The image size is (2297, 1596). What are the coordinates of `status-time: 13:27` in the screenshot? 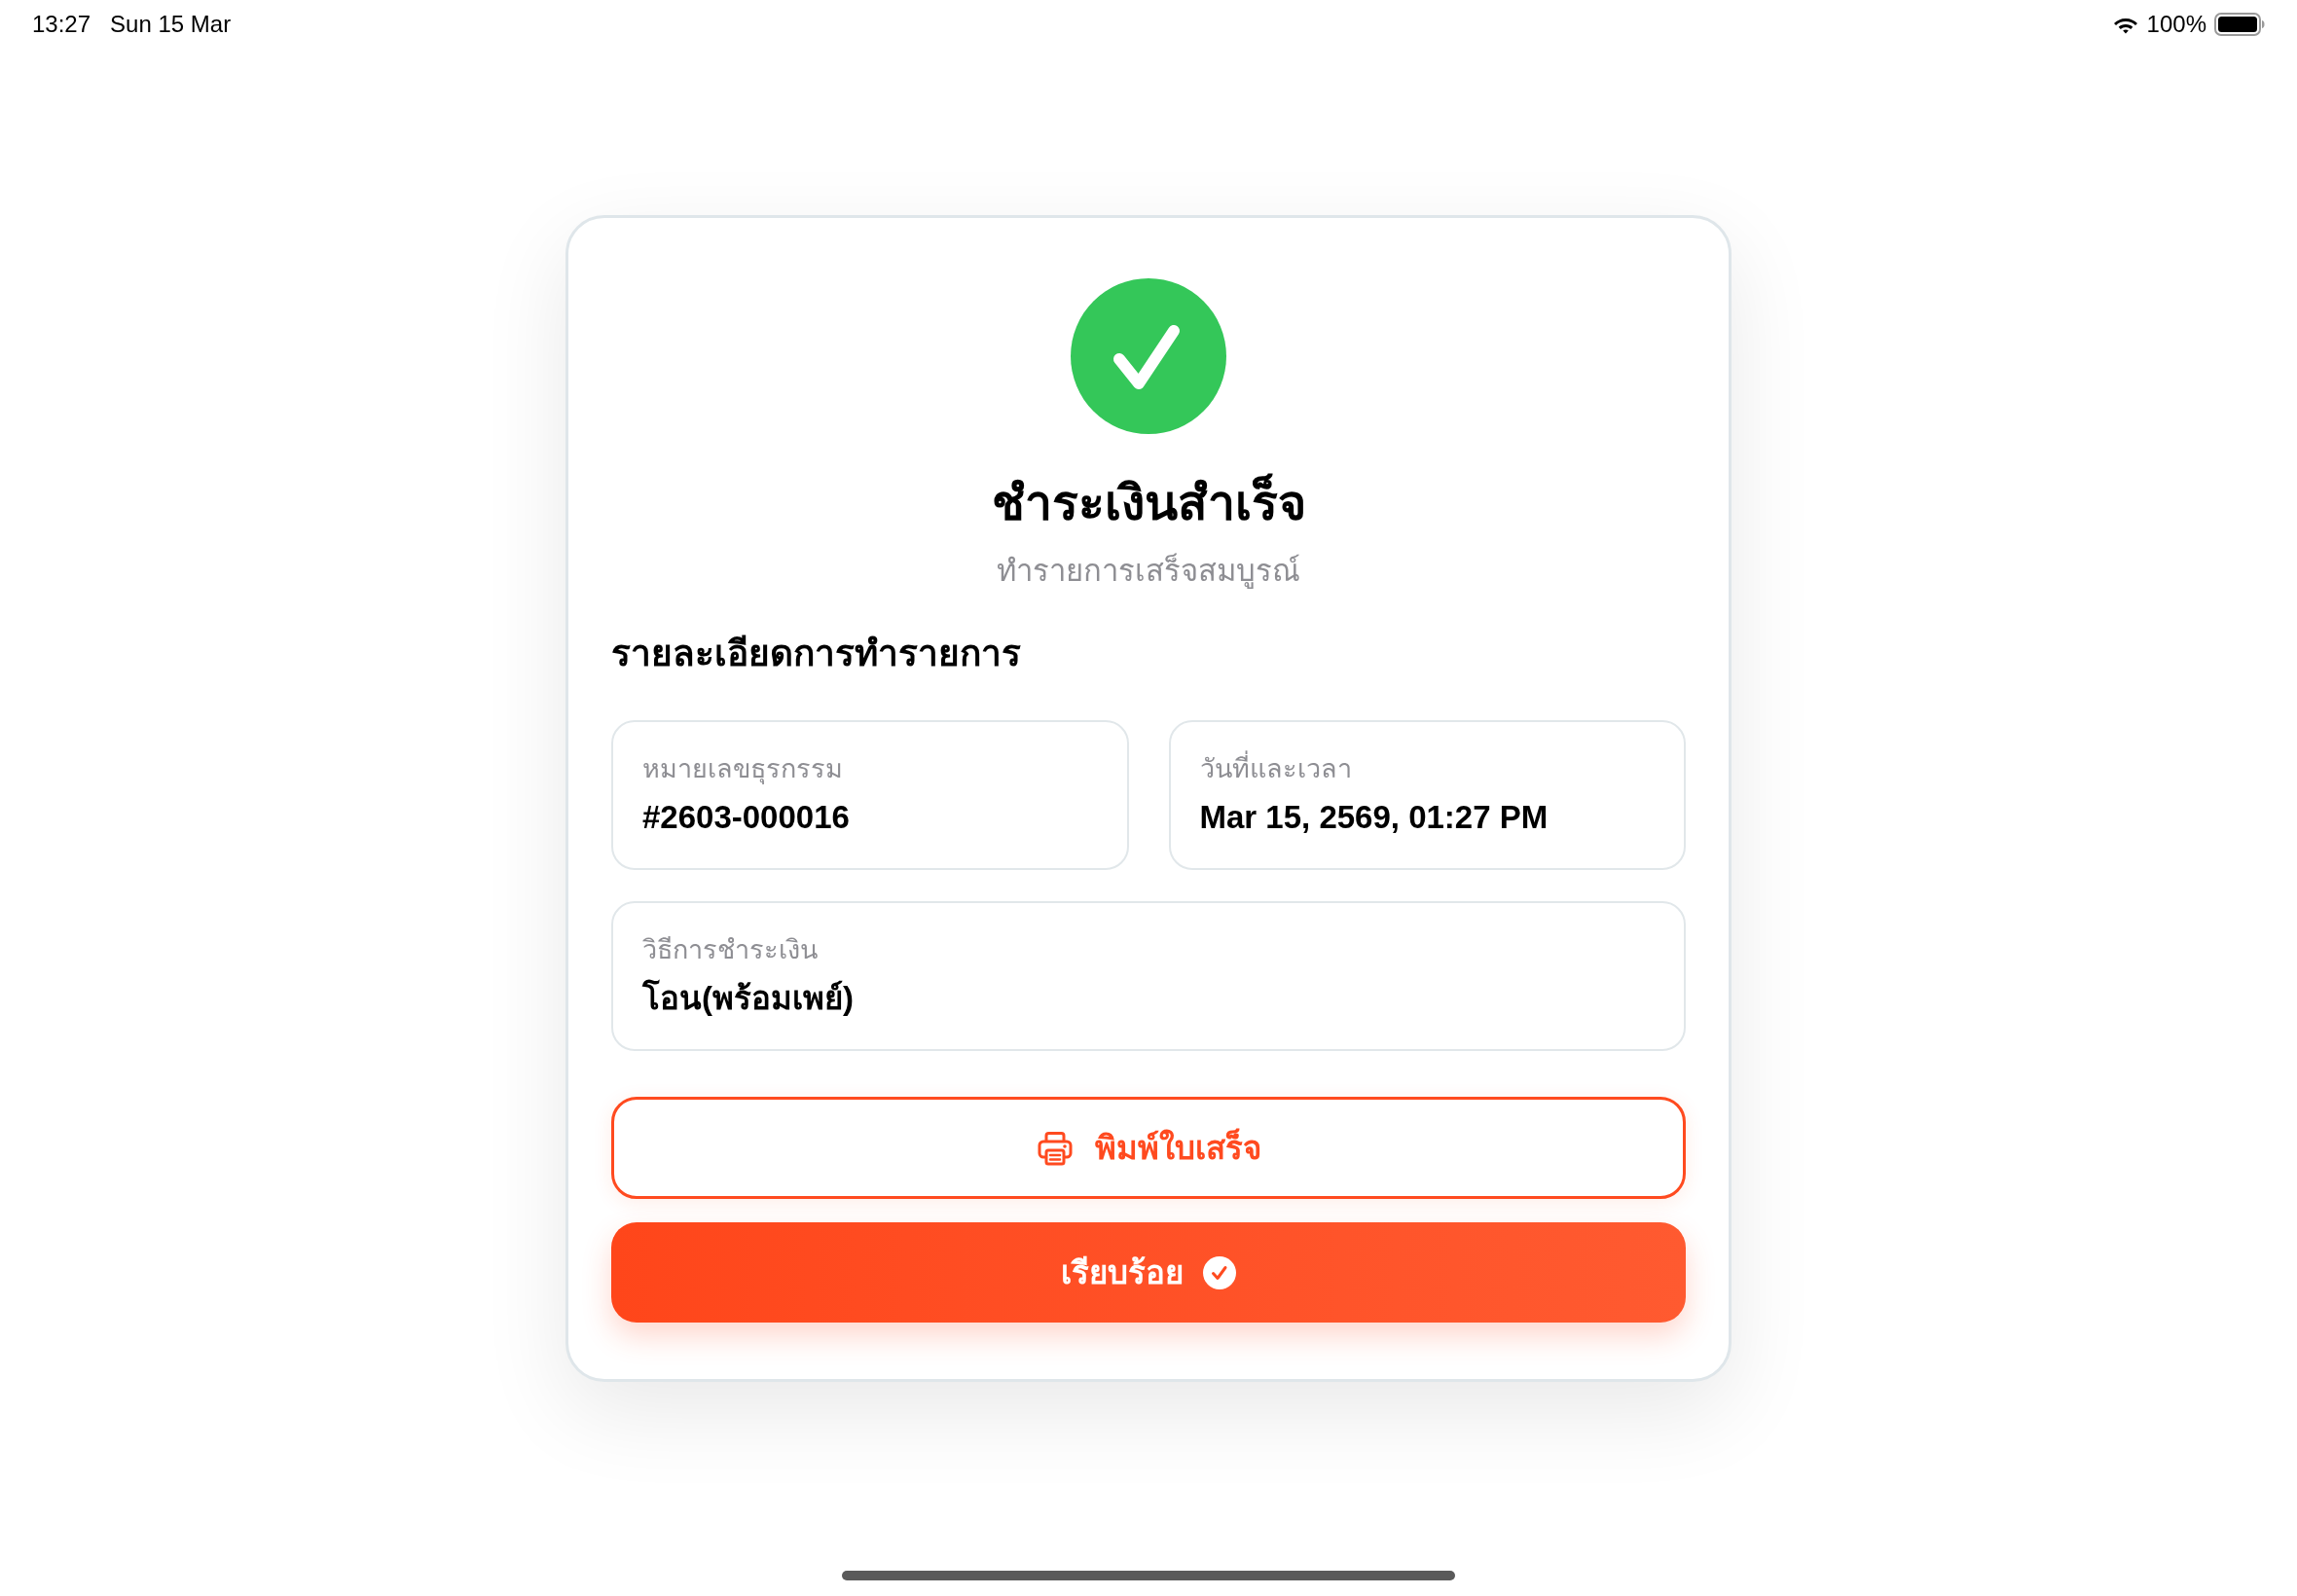 It's located at (61, 24).